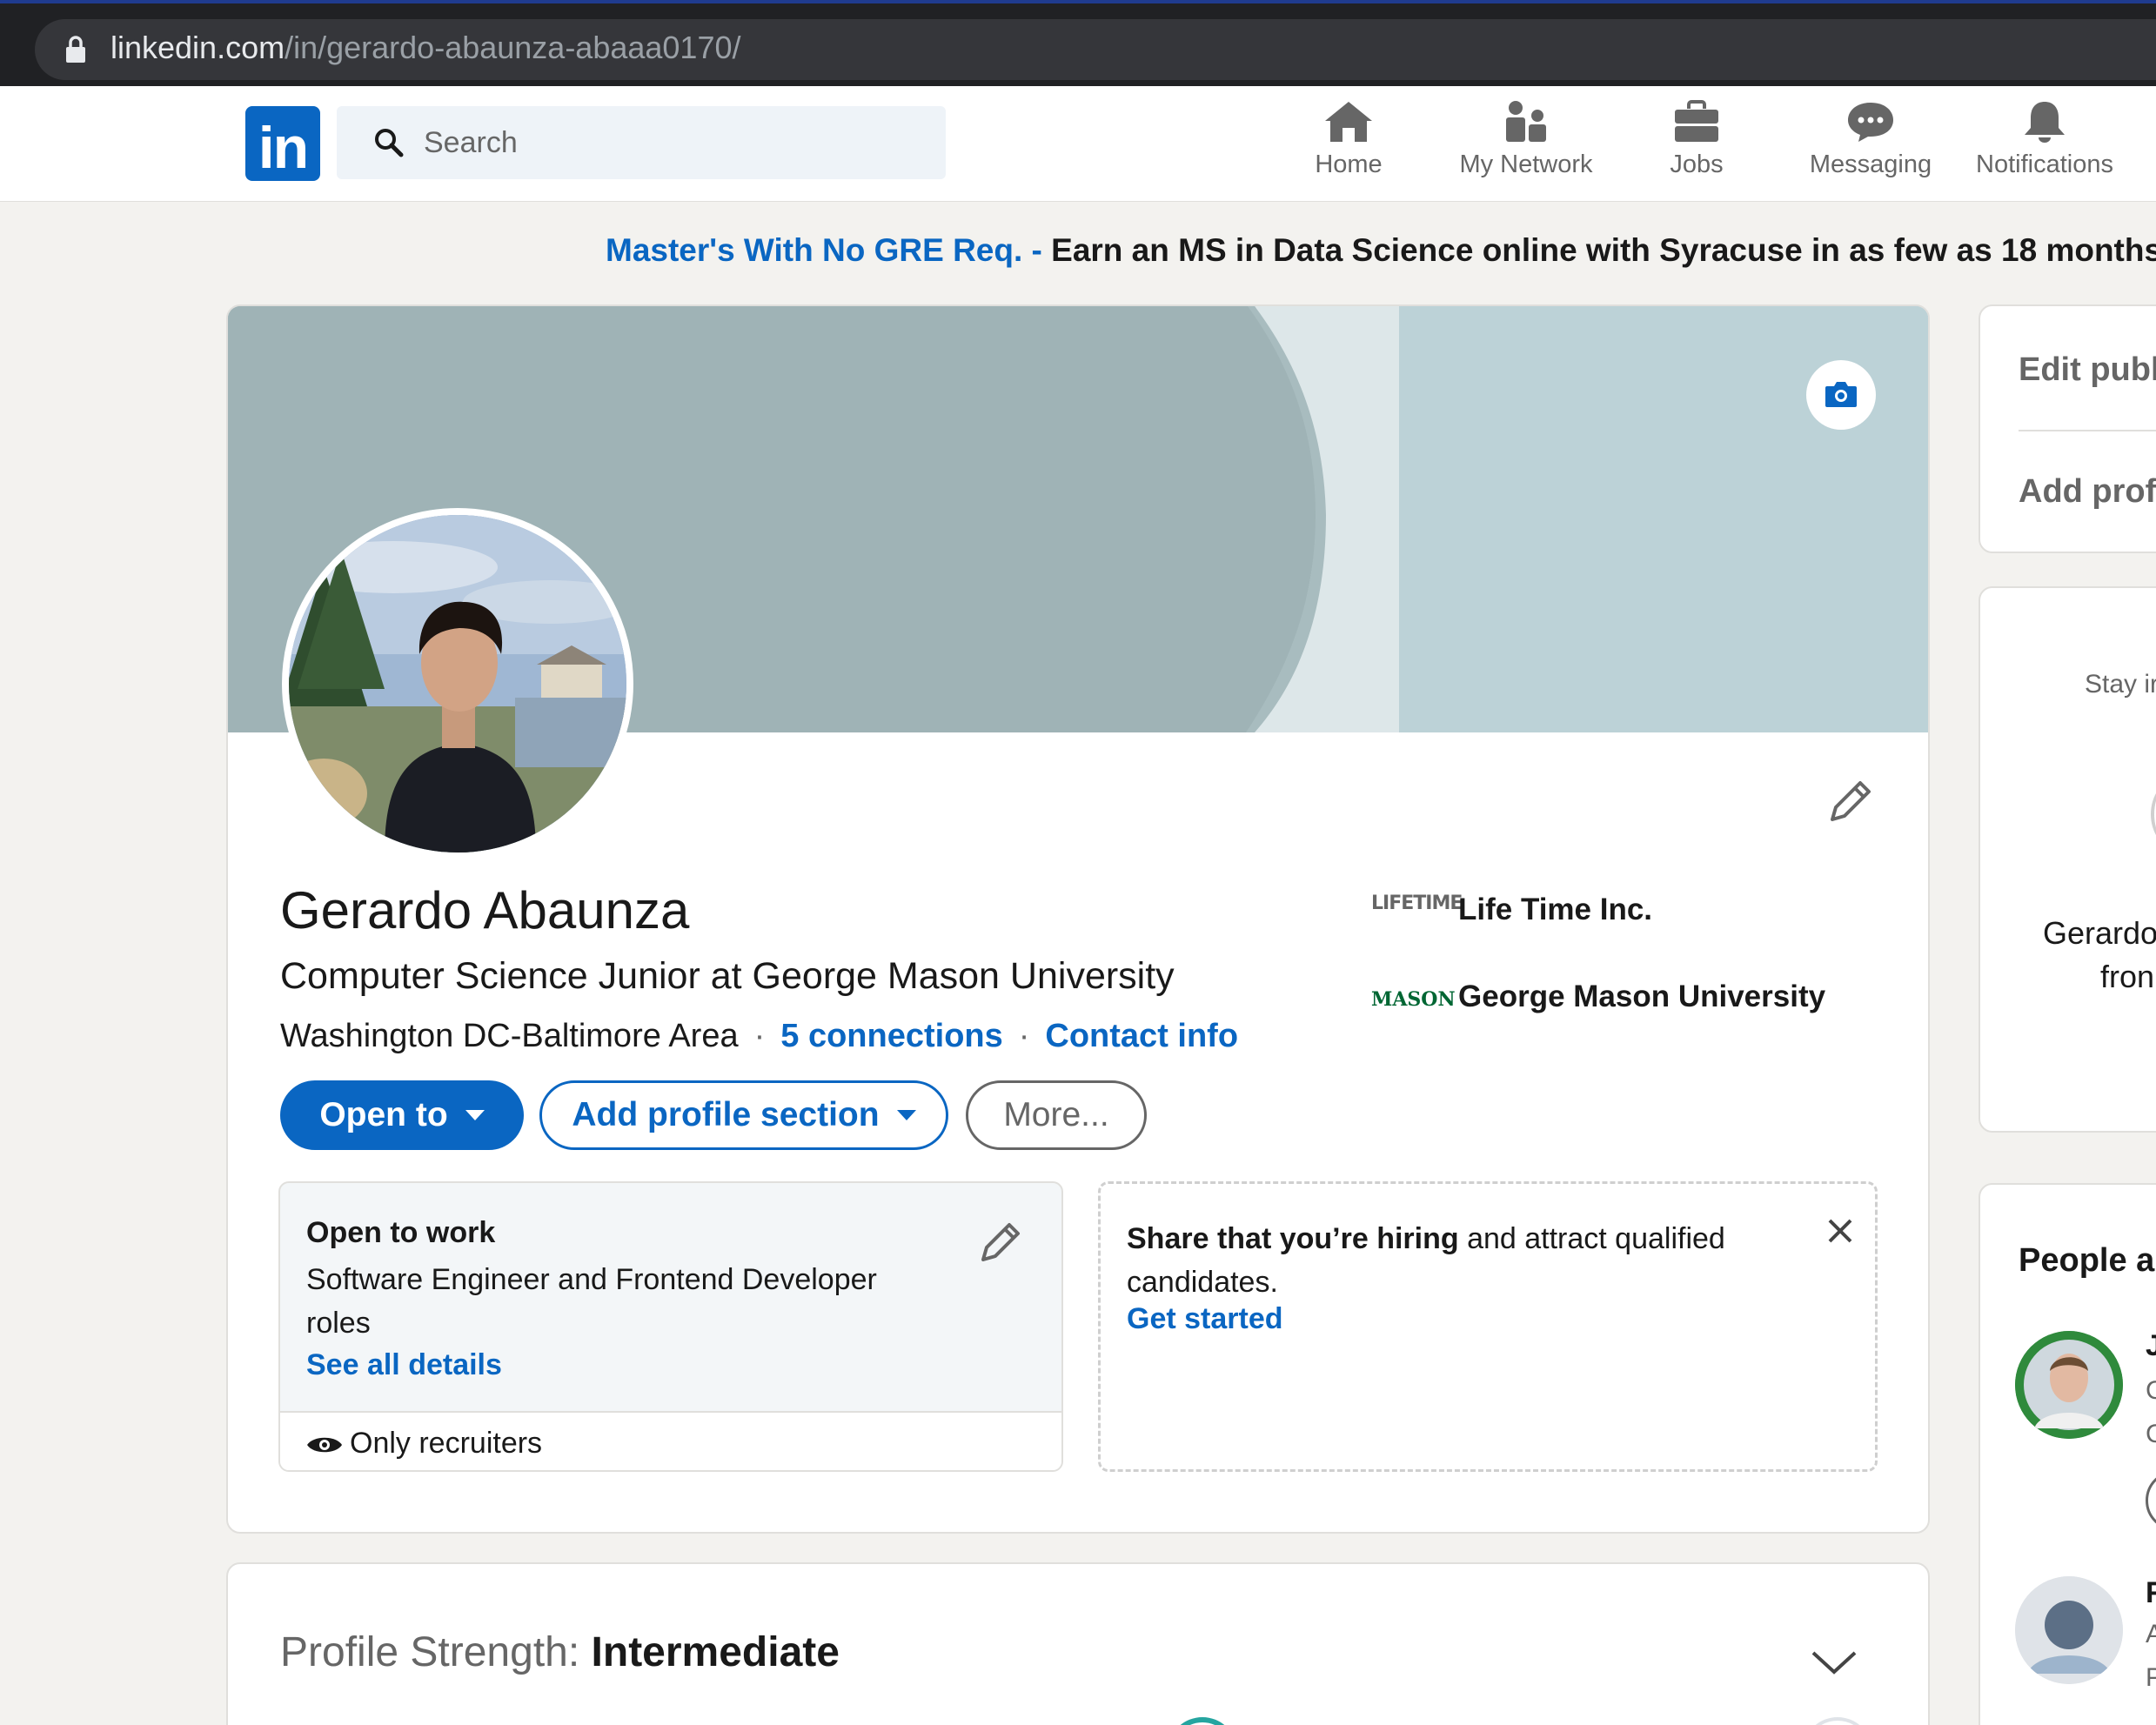  Describe the element at coordinates (404, 1365) in the screenshot. I see `see-all-details-link: See all details` at that location.